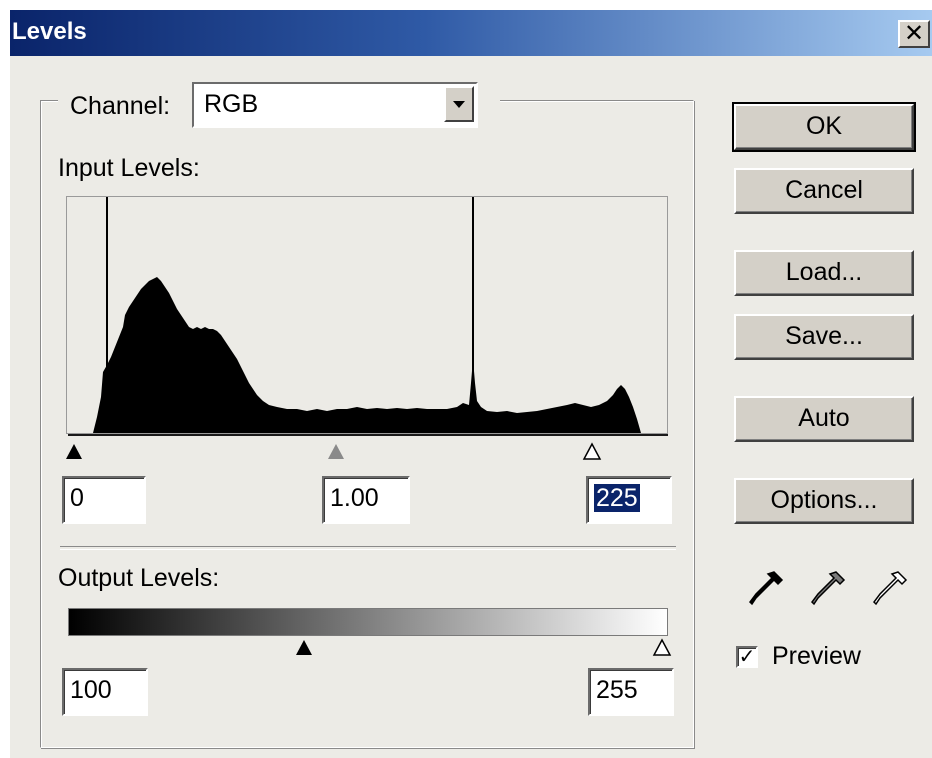  What do you see at coordinates (824, 127) in the screenshot?
I see `ok-button: OK` at bounding box center [824, 127].